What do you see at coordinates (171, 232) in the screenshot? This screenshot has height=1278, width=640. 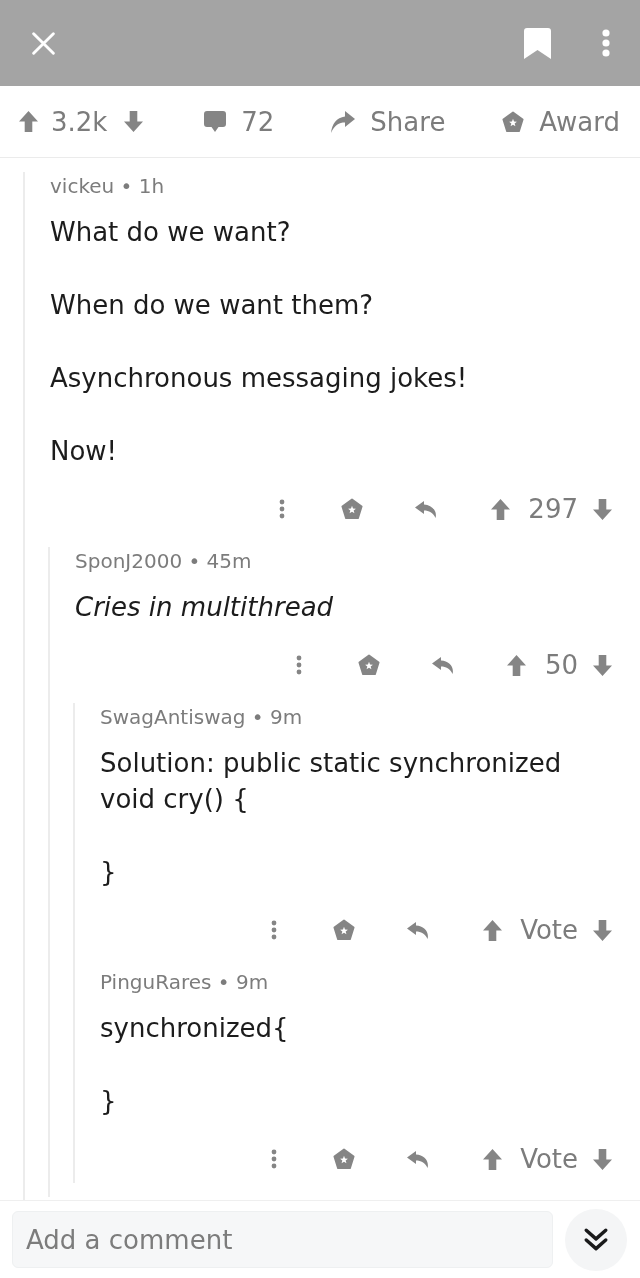 I see `comment-text: What do we want?` at bounding box center [171, 232].